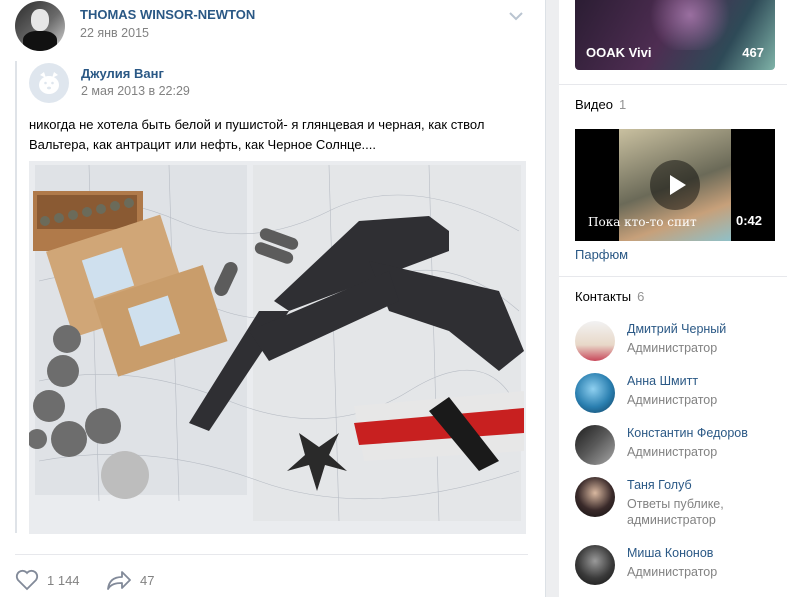  What do you see at coordinates (748, 220) in the screenshot?
I see `video-duration: 0:42` at bounding box center [748, 220].